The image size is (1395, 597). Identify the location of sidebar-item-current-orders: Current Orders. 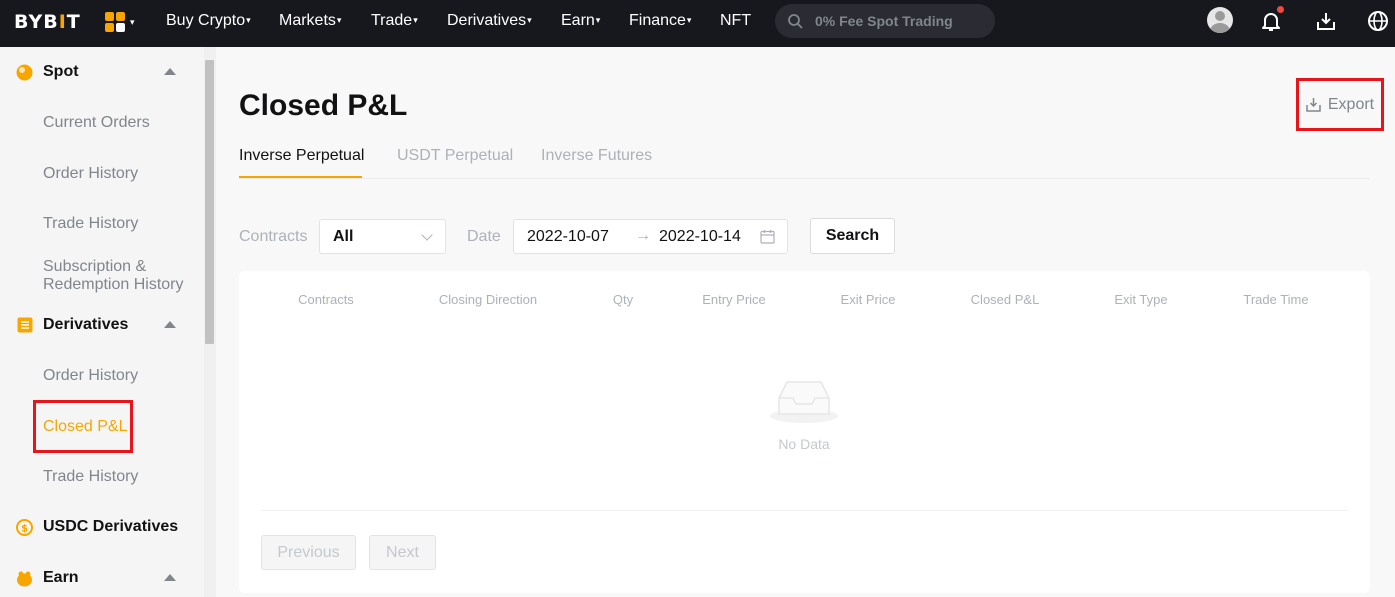
(96, 123).